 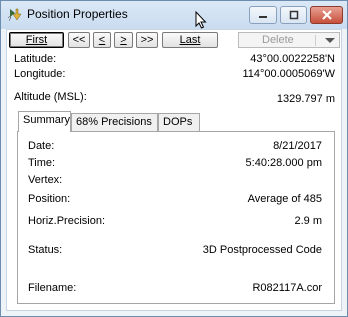 I want to click on status-label: Status:, so click(x=45, y=250).